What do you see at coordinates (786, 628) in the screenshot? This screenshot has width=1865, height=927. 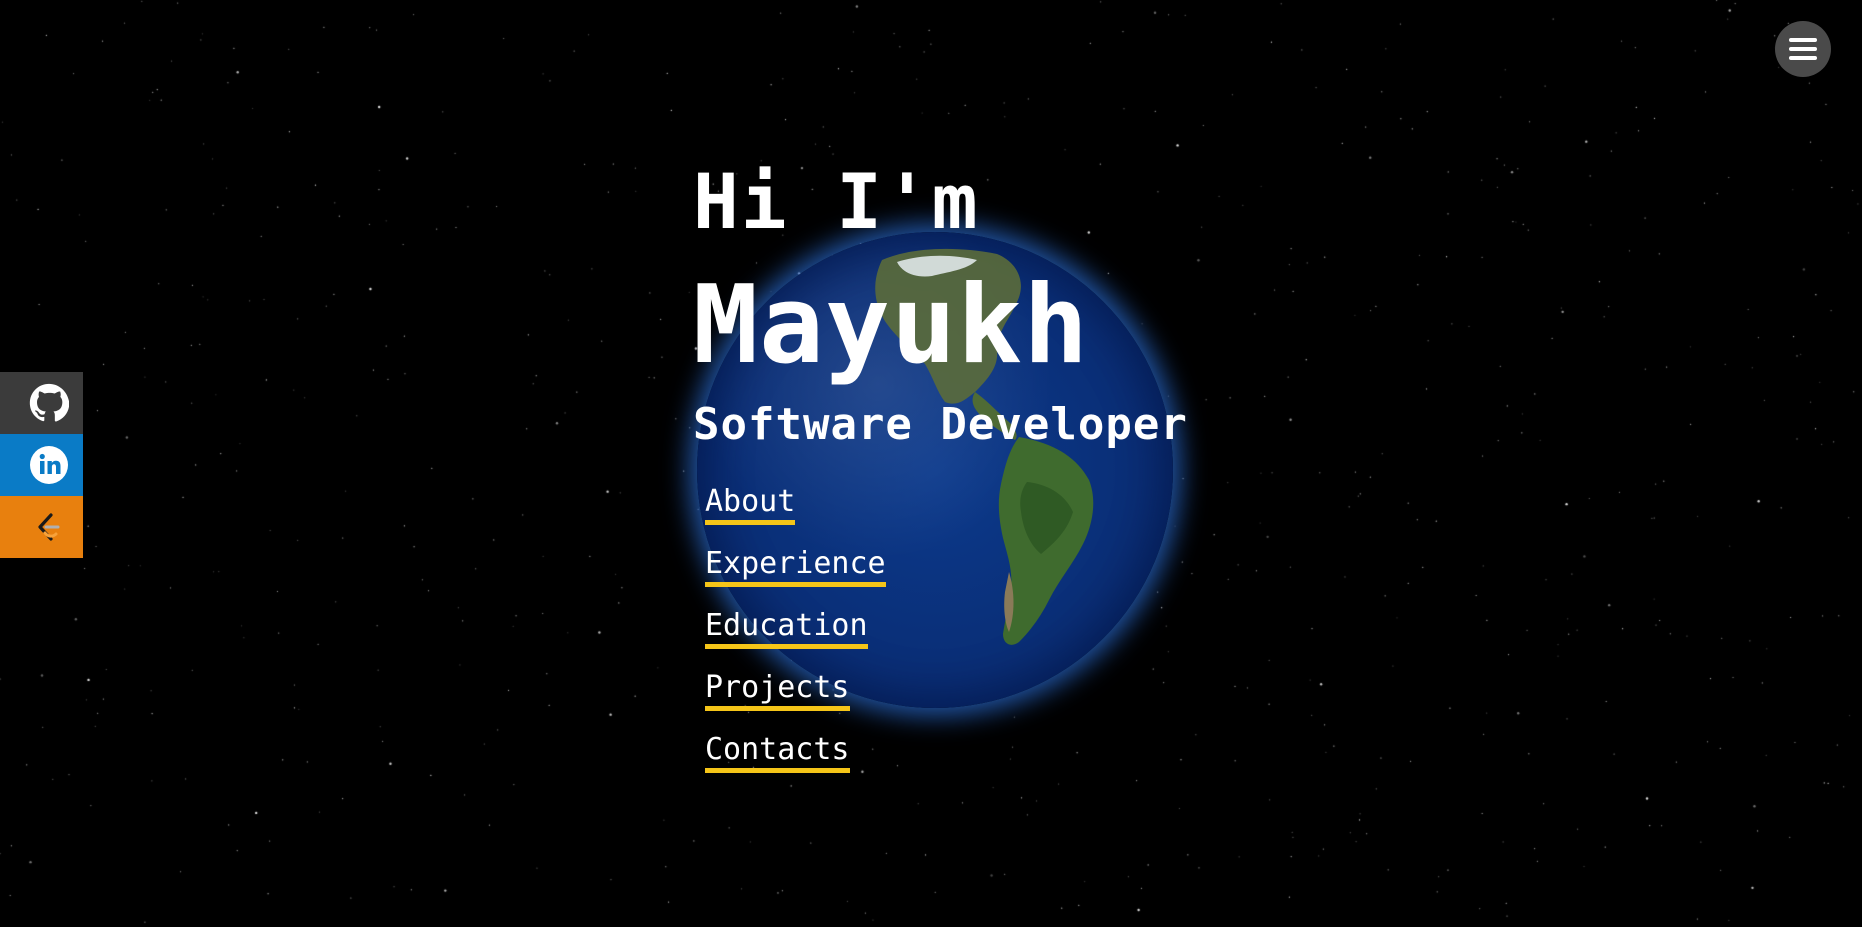 I see `nav-link-education: Education` at bounding box center [786, 628].